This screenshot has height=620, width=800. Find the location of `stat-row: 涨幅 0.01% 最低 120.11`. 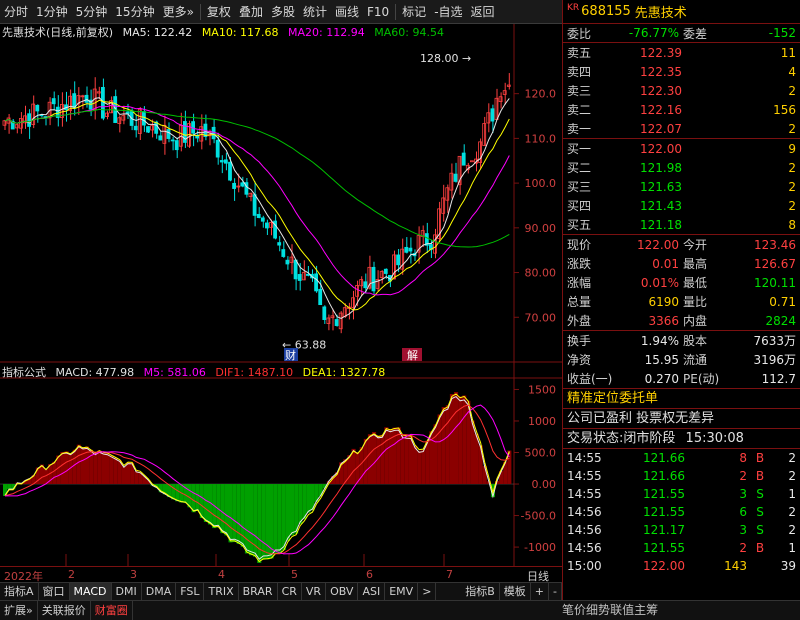

stat-row: 涨幅 0.01% 最低 120.11 is located at coordinates (681, 282).